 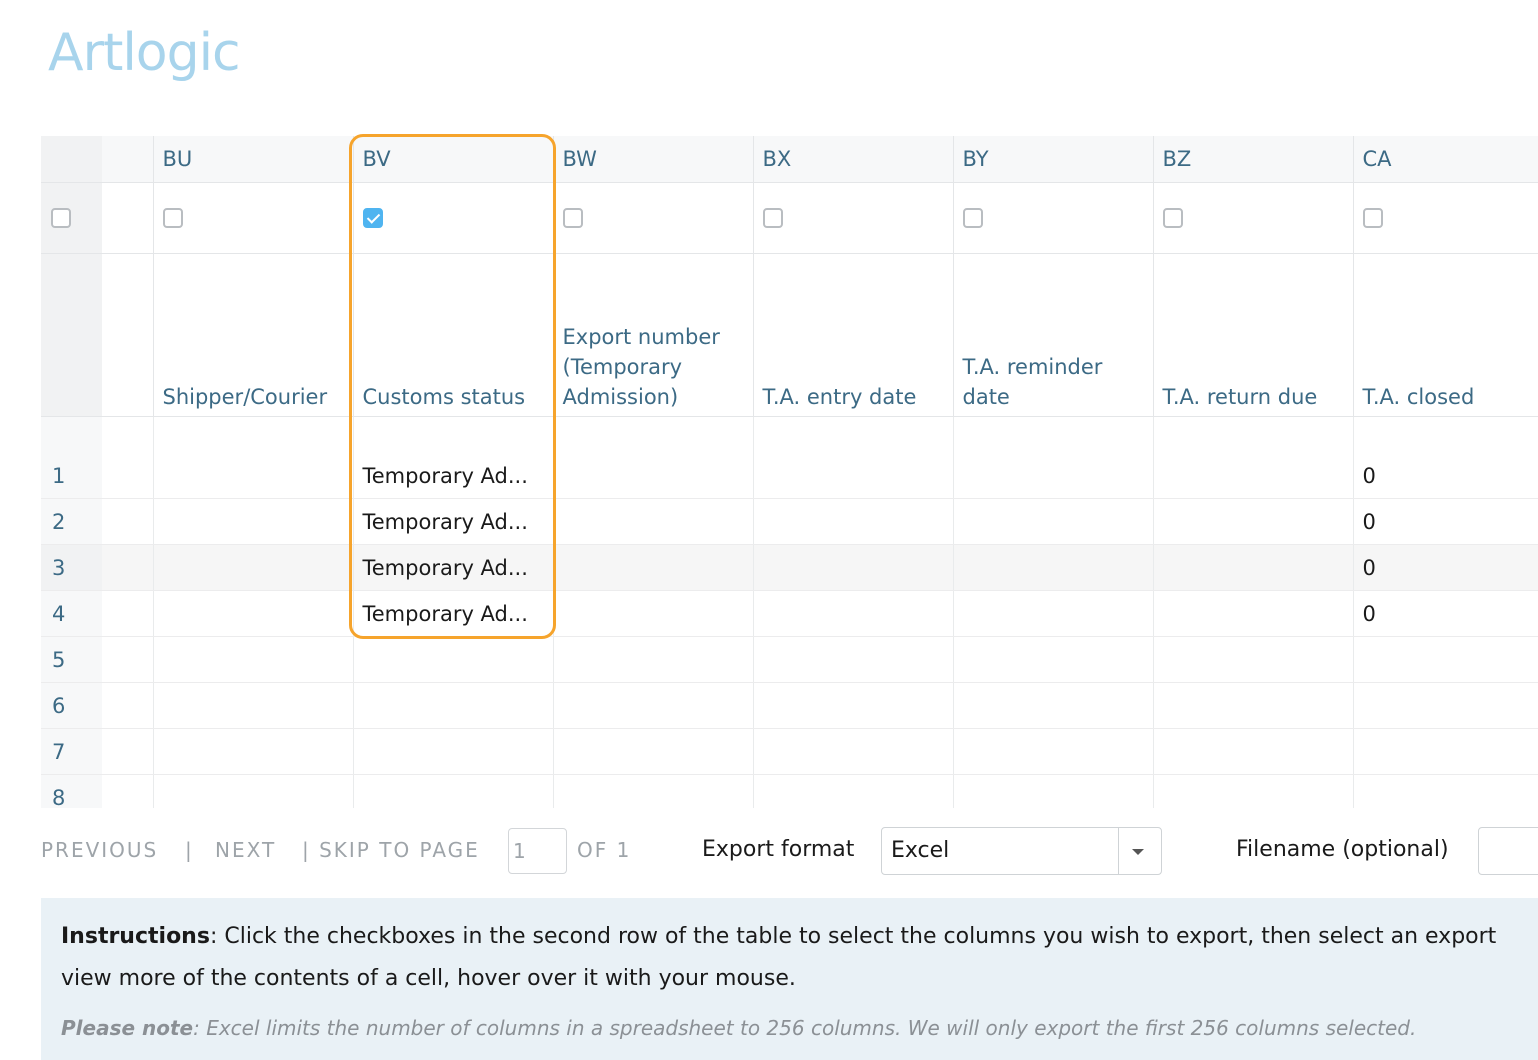 What do you see at coordinates (99, 850) in the screenshot?
I see `previous-link: PREVIOUS` at bounding box center [99, 850].